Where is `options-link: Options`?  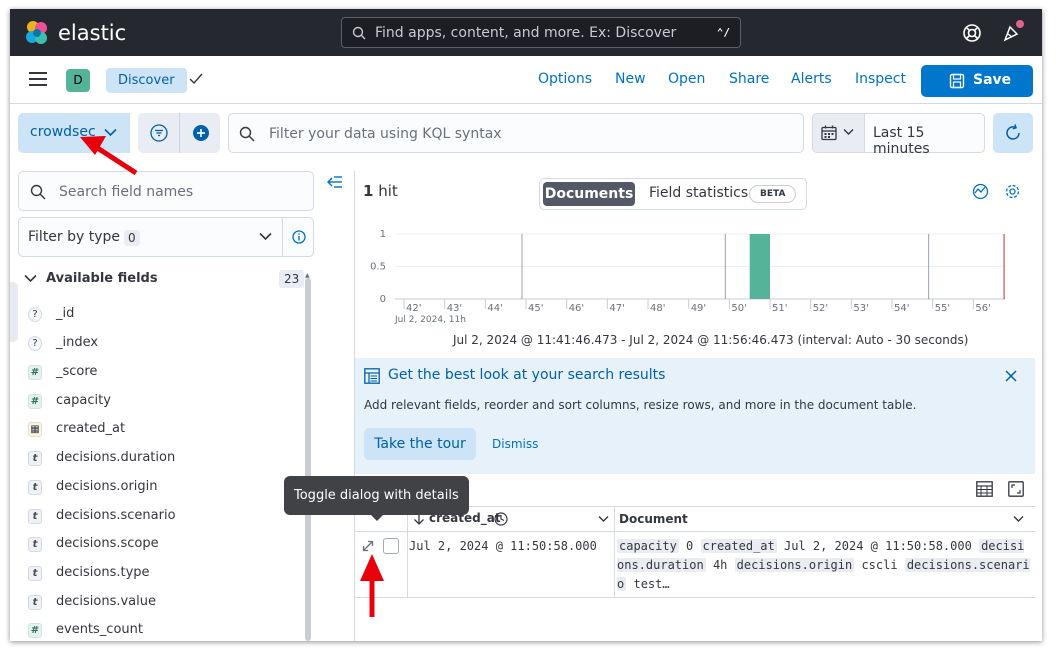
options-link: Options is located at coordinates (565, 79).